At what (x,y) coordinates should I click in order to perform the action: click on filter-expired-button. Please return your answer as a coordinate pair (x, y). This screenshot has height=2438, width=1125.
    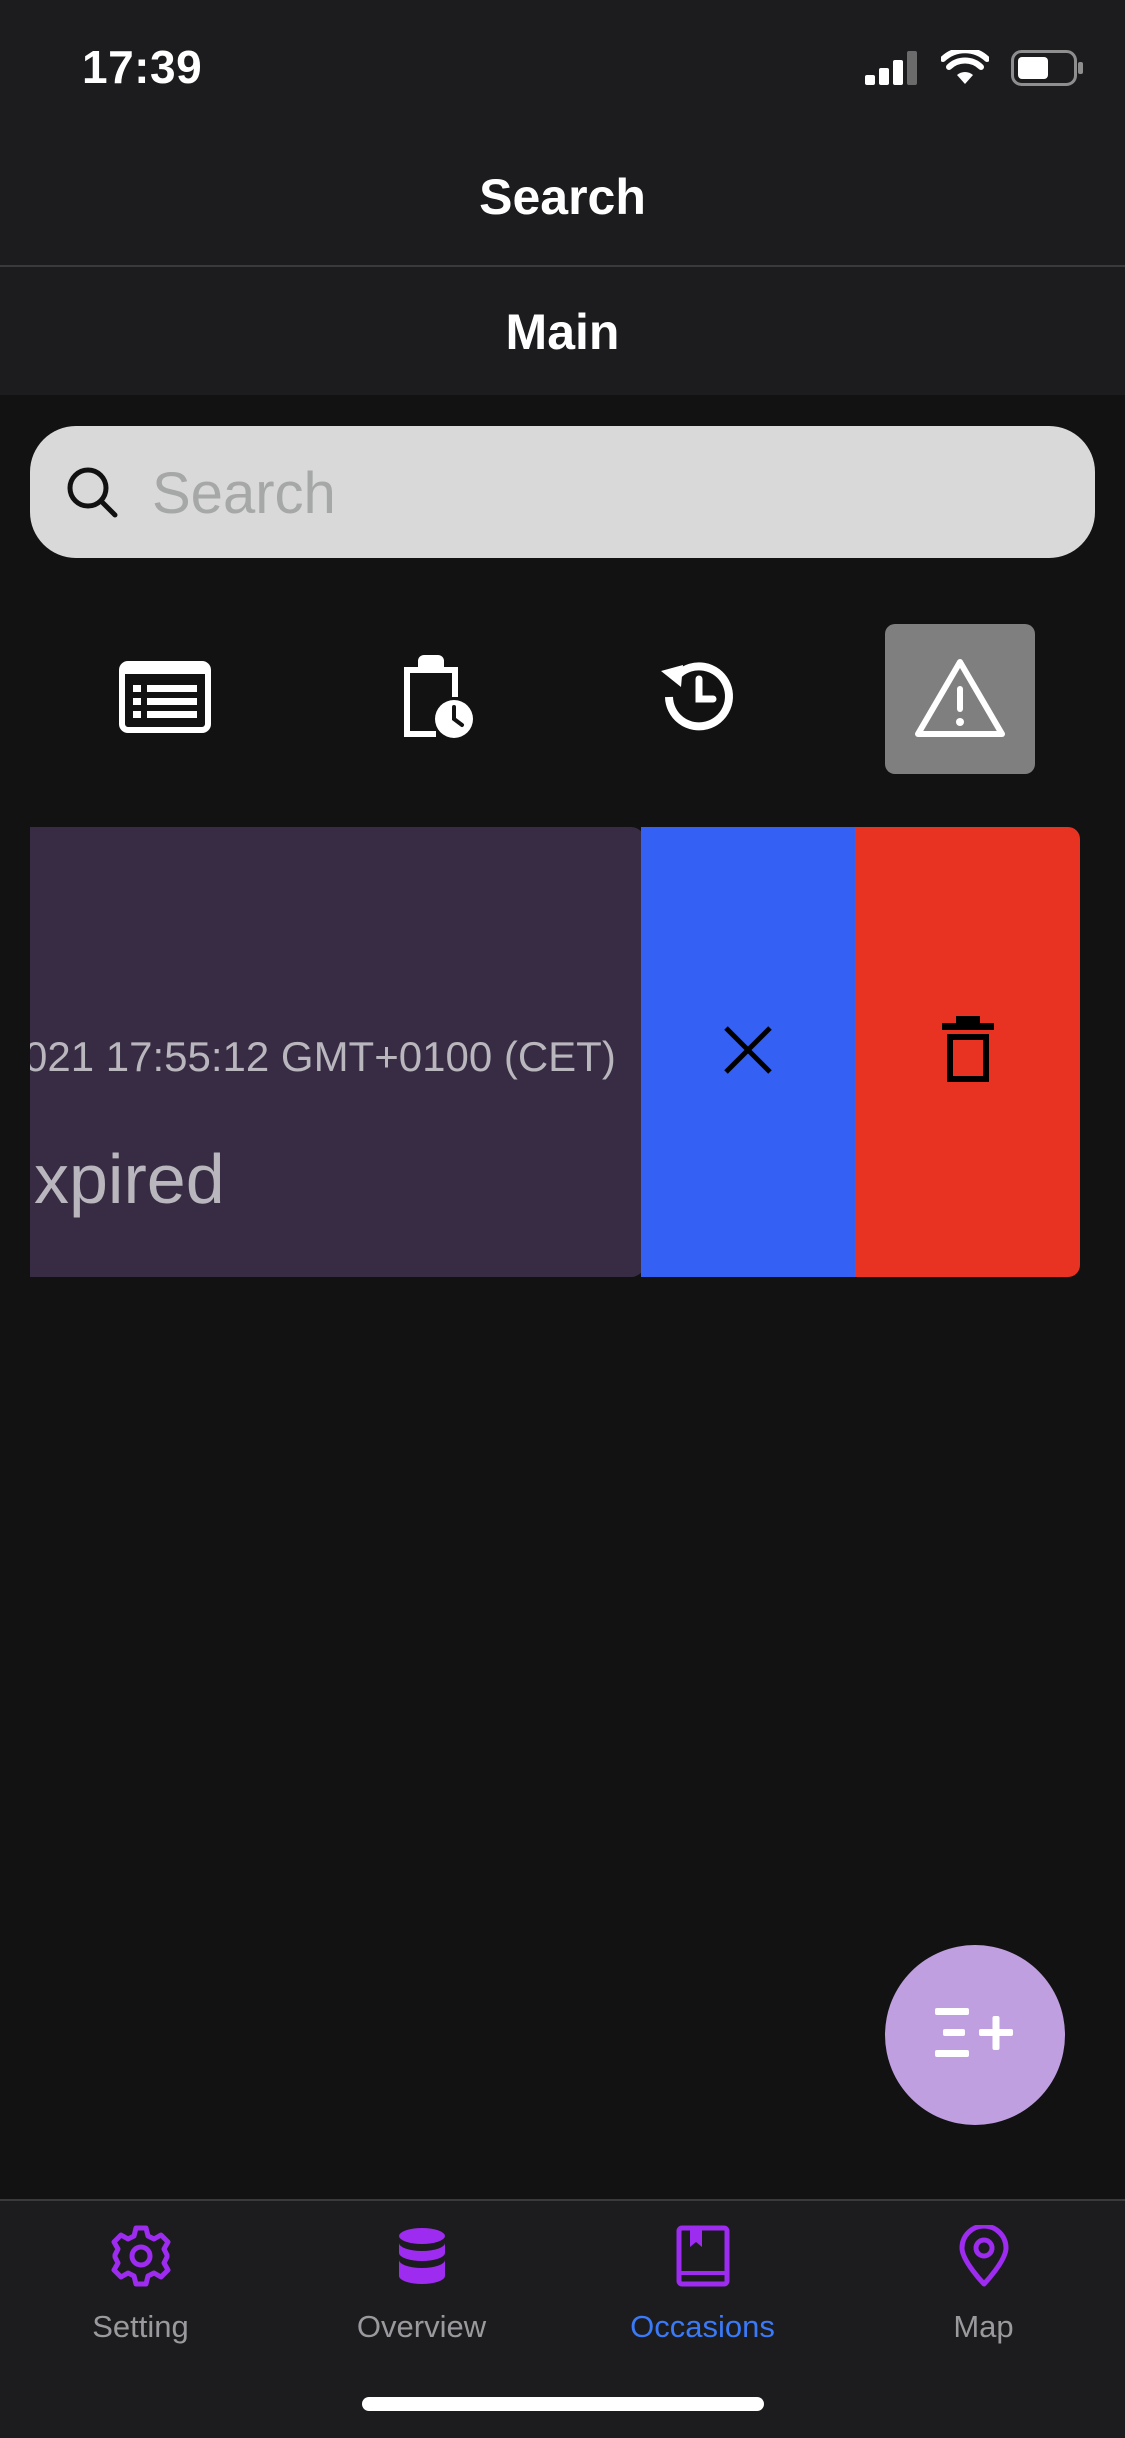
    Looking at the image, I should click on (960, 699).